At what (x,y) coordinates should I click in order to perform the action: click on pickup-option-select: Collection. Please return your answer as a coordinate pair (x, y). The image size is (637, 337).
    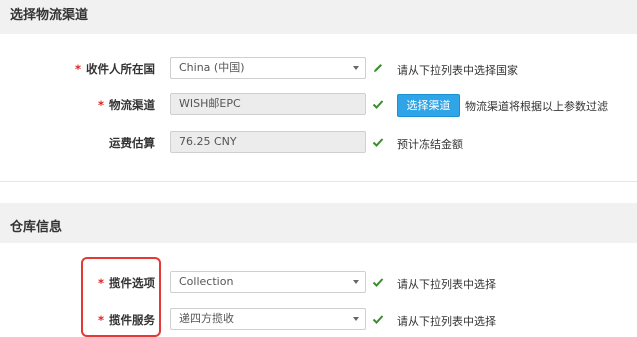
    Looking at the image, I should click on (268, 282).